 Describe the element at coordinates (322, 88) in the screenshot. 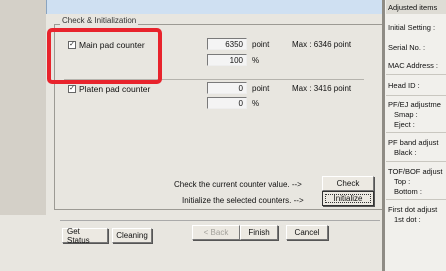

I see `platen-pad-max: Max : 3416 point` at that location.